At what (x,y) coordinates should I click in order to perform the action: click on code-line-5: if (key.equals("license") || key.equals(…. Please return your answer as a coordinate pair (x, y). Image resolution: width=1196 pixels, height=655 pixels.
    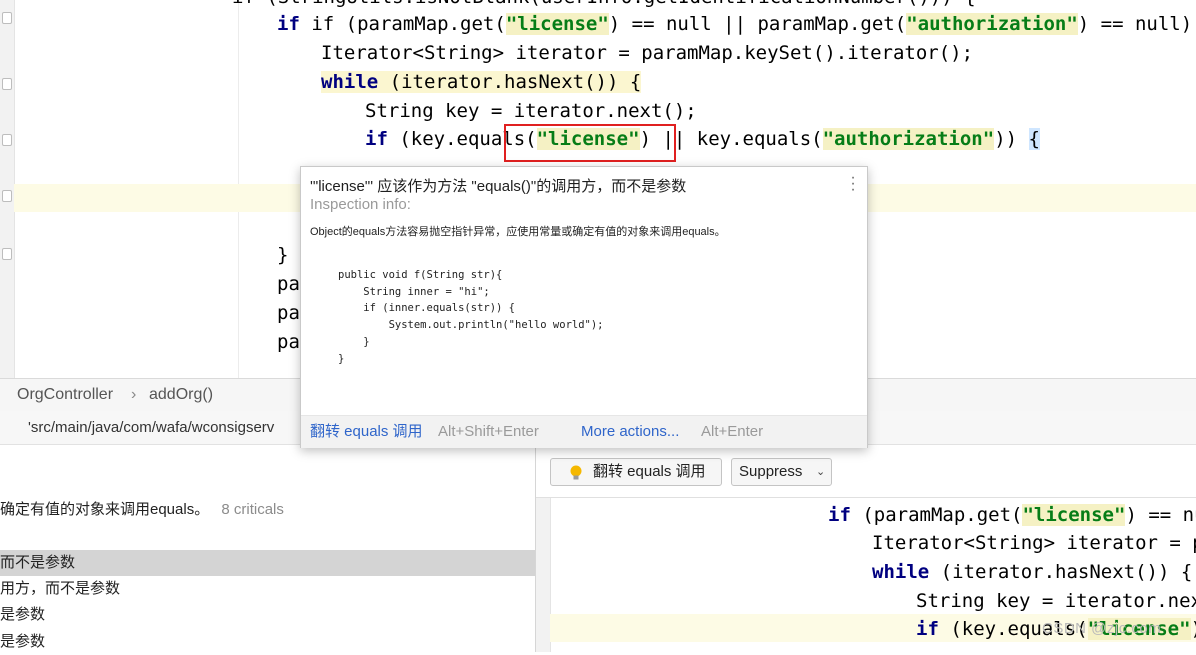
    Looking at the image, I should click on (702, 139).